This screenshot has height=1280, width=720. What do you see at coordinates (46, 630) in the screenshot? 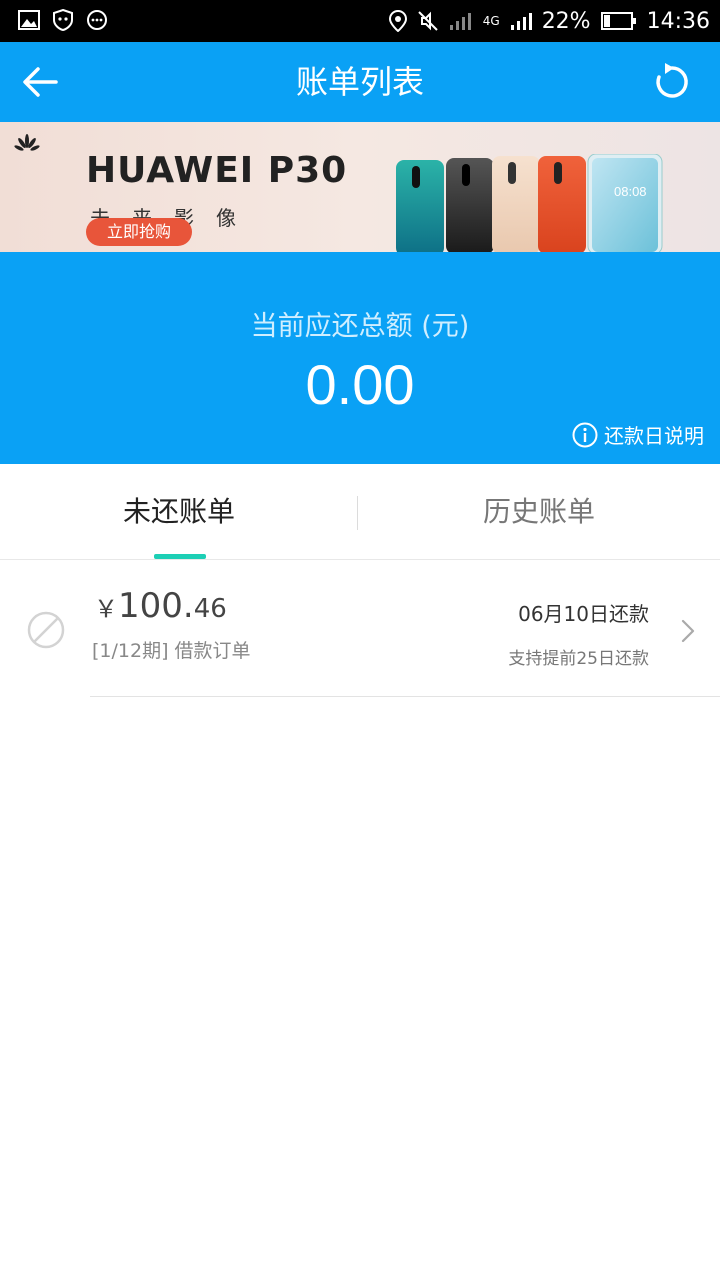
I see `not-available-icon` at bounding box center [46, 630].